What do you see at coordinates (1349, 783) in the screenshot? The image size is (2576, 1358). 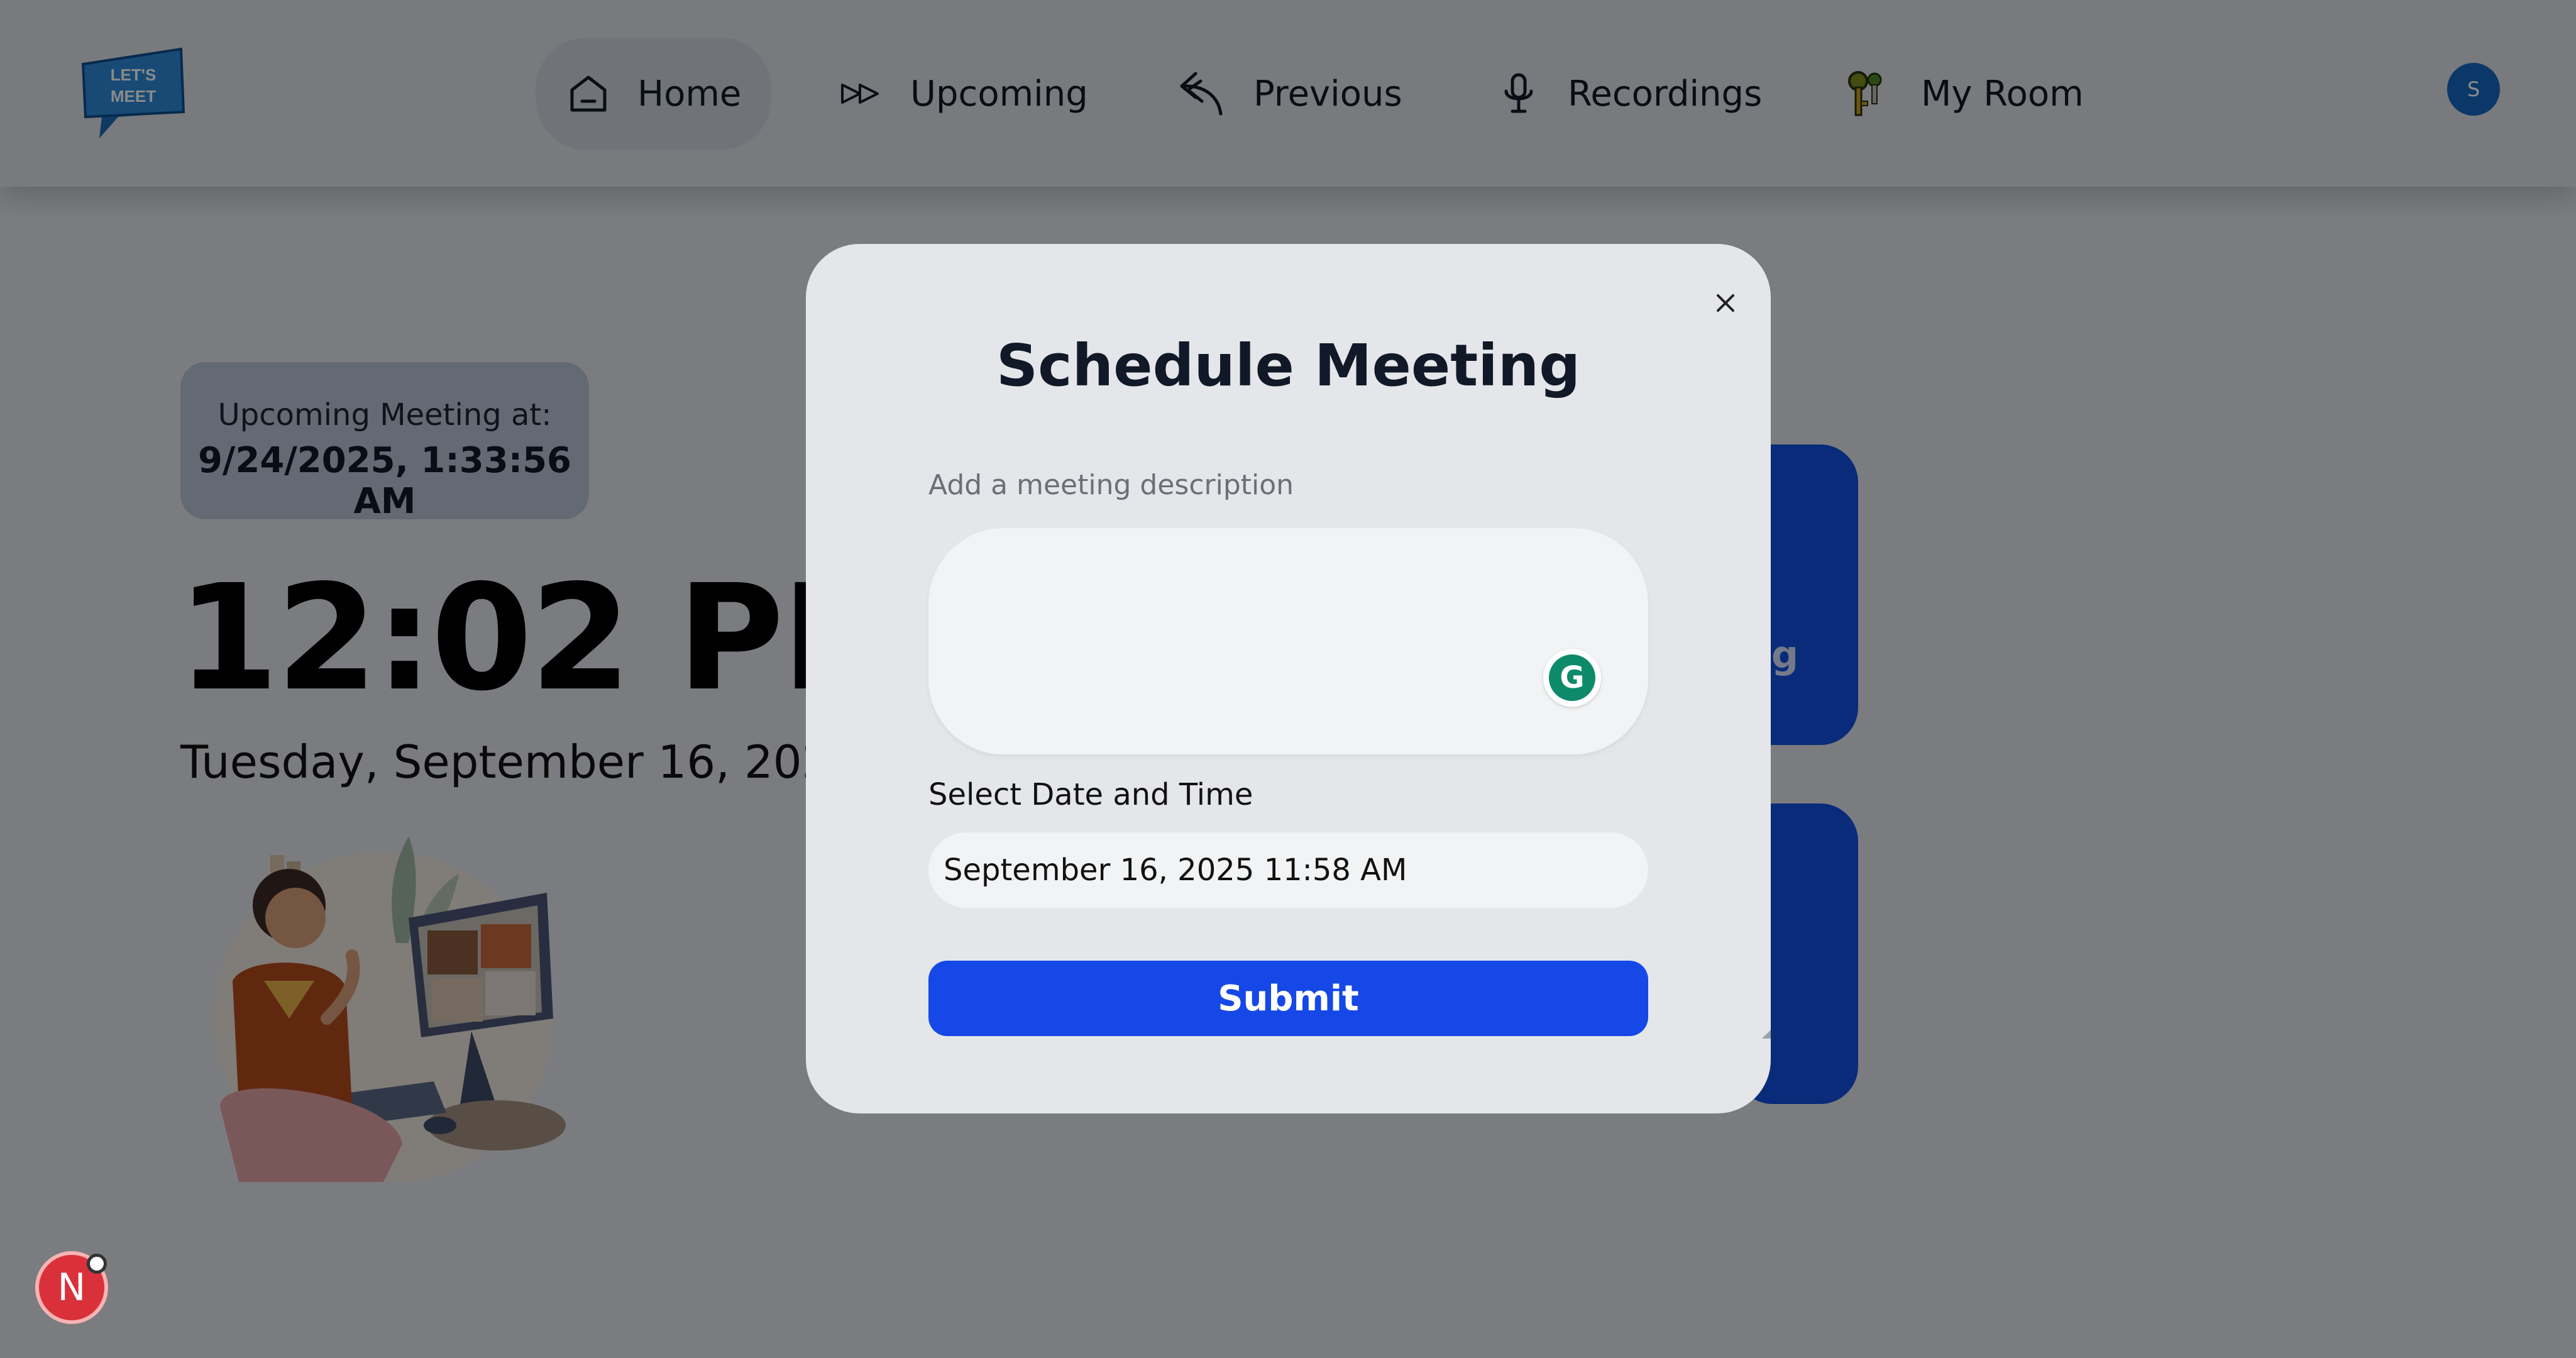 I see `meeting-description-textarea: G` at bounding box center [1349, 783].